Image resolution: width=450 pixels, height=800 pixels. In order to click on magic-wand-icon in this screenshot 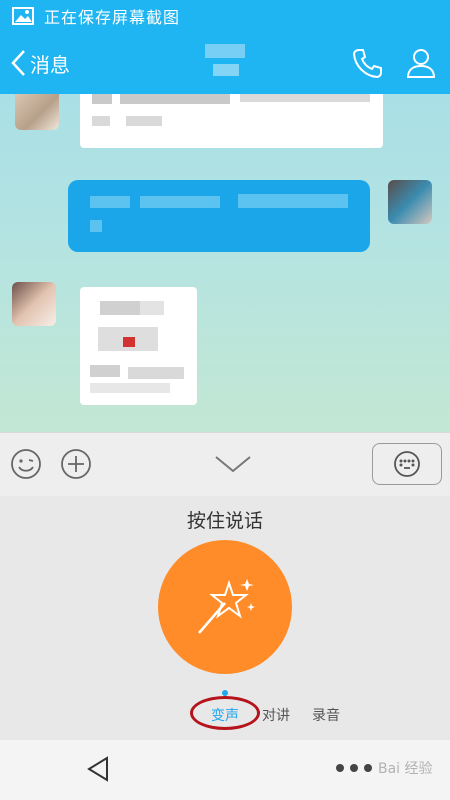, I will do `click(226, 606)`.